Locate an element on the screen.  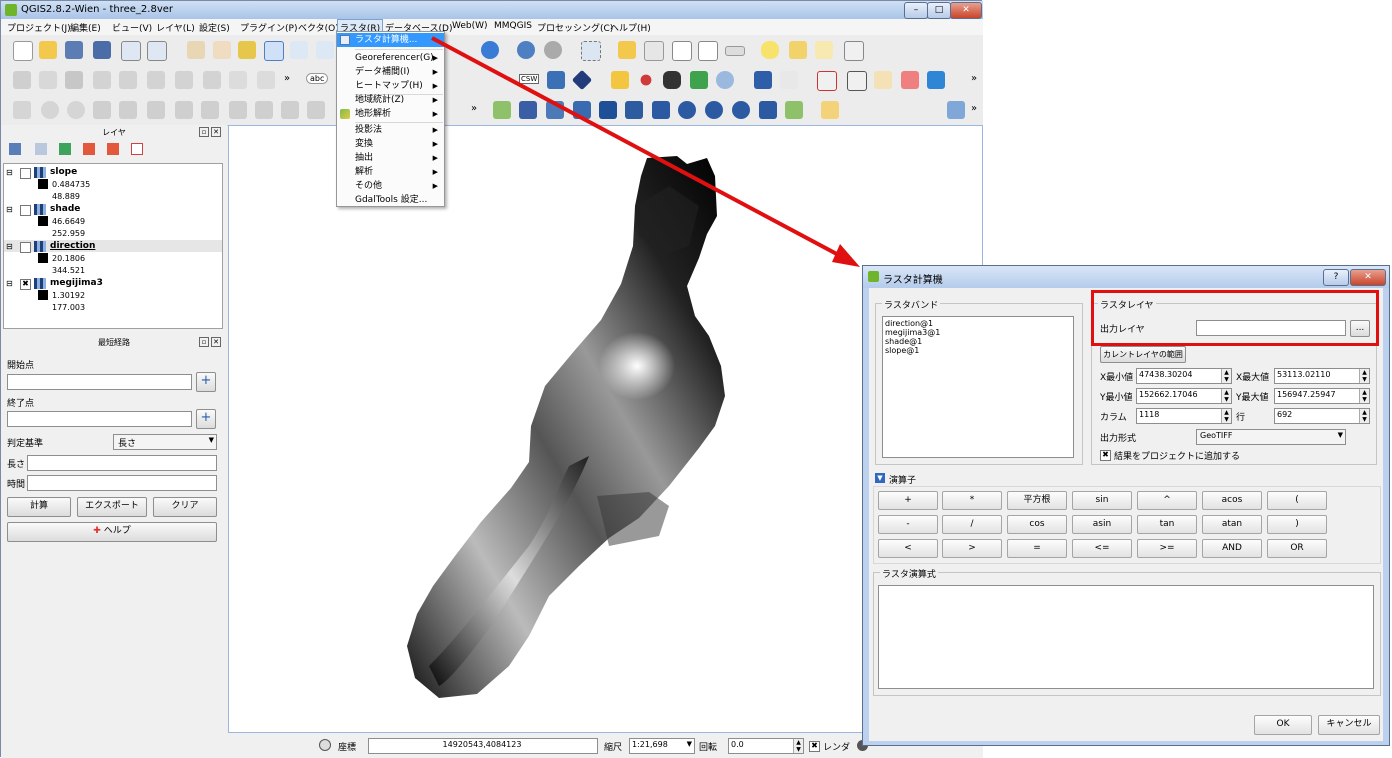
xmax-spinbox: 53113.02110 ▲ ▼ is located at coordinates (1322, 376).